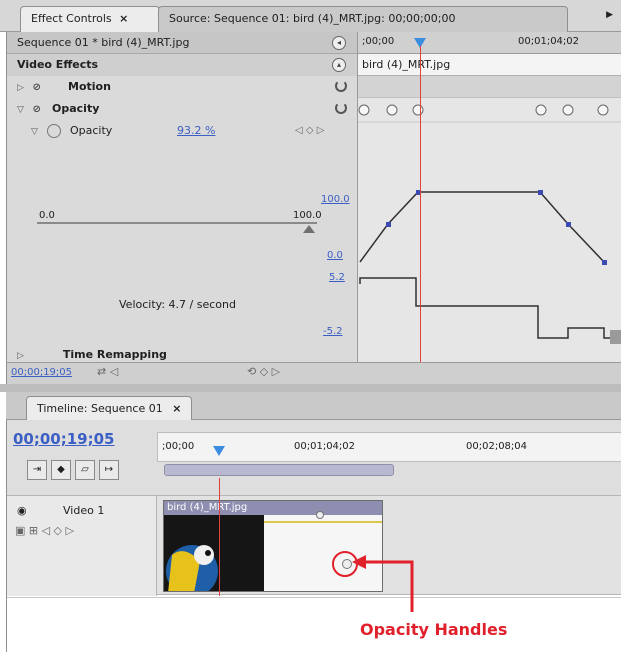 This screenshot has height=652, width=621. Describe the element at coordinates (58, 64) in the screenshot. I see `video-effects-header: Video Effects` at that location.